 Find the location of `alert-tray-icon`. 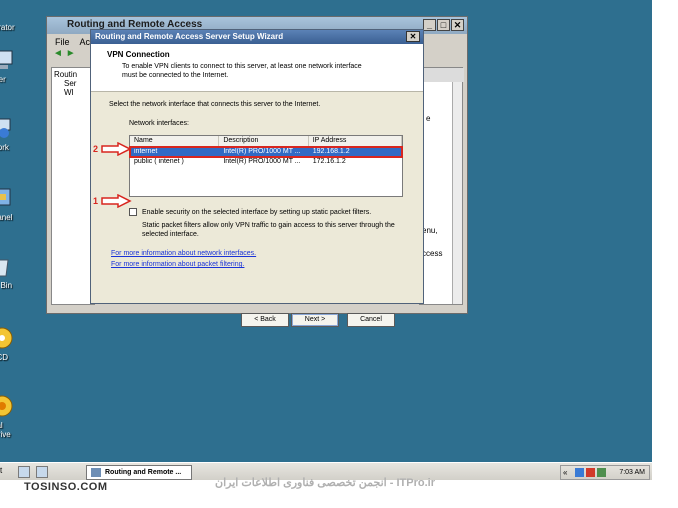

alert-tray-icon is located at coordinates (590, 472).